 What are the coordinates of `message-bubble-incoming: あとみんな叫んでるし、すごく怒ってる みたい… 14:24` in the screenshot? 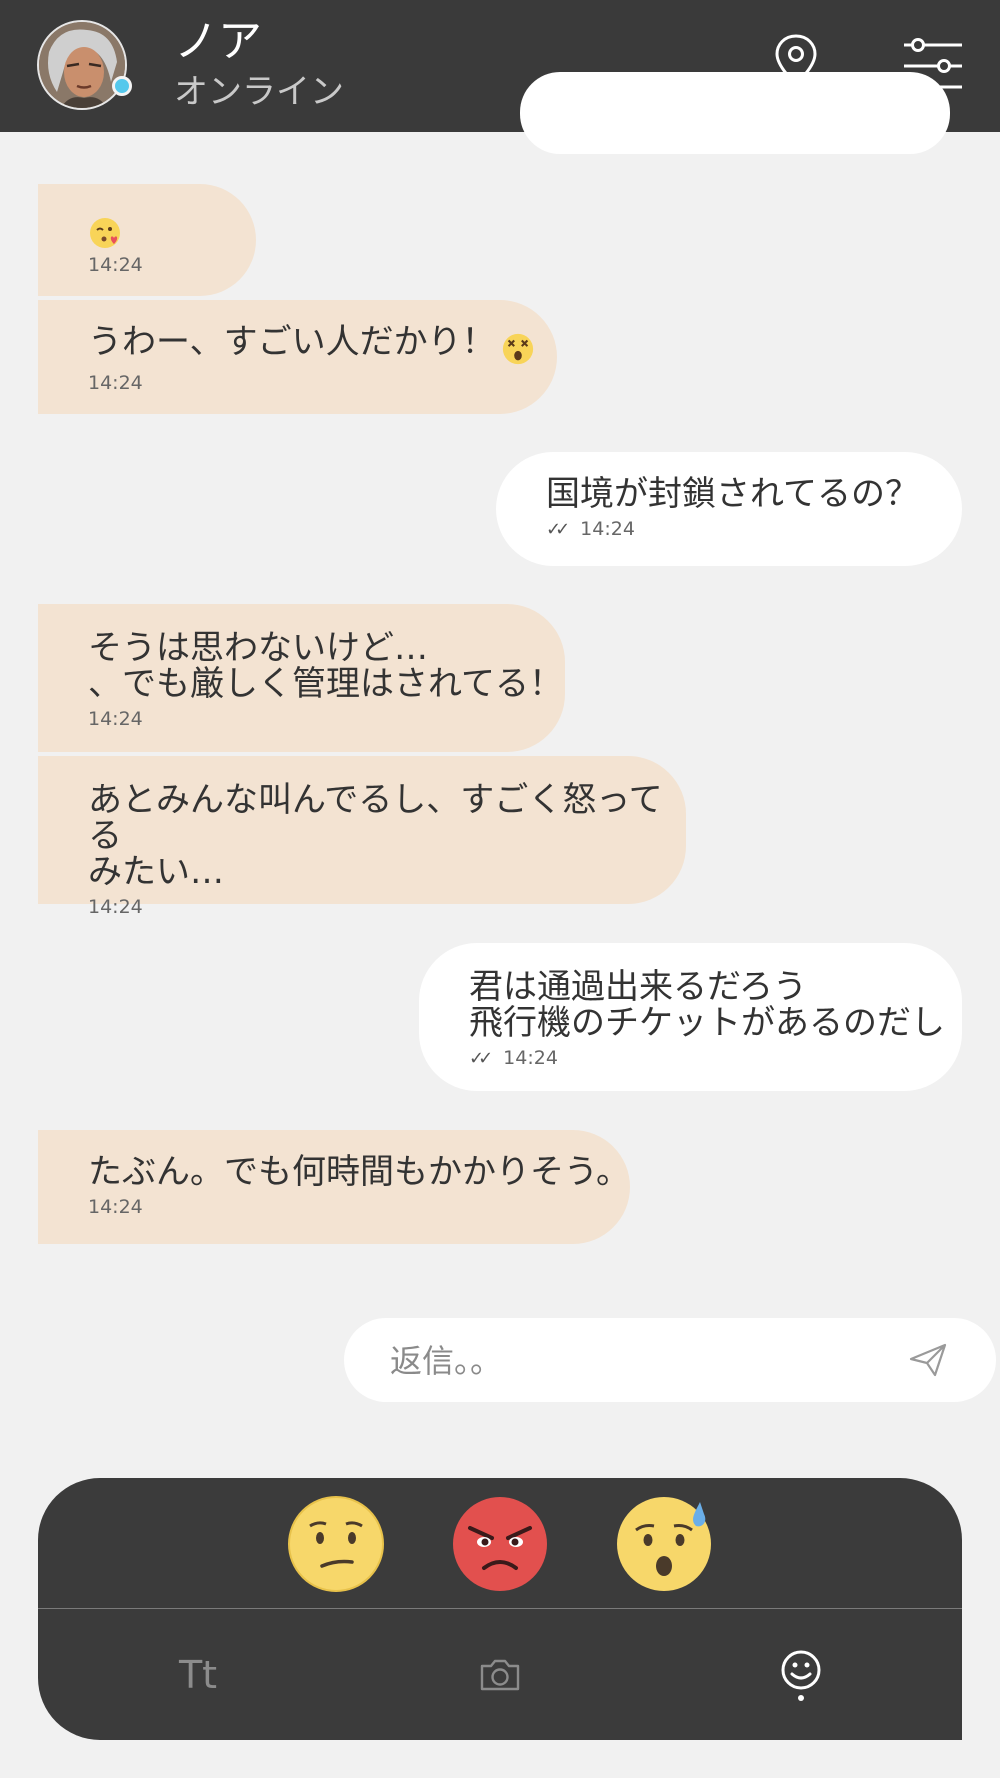 It's located at (362, 837).